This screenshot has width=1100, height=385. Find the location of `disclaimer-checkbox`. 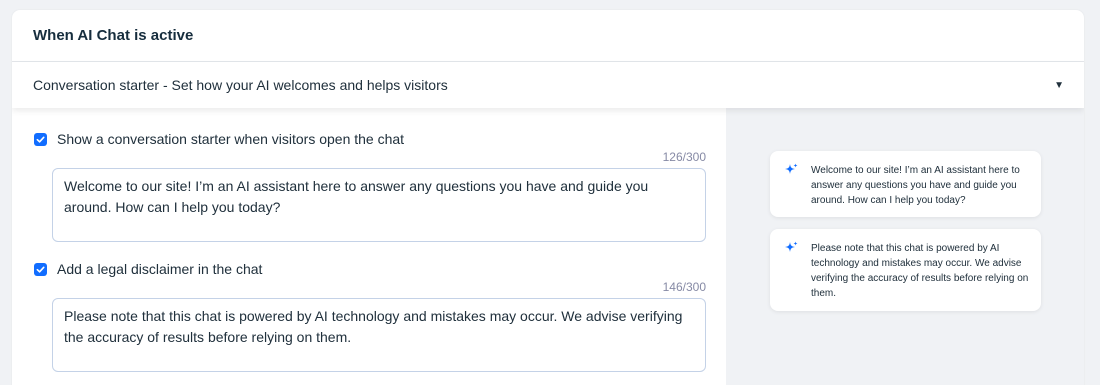

disclaimer-checkbox is located at coordinates (40, 269).